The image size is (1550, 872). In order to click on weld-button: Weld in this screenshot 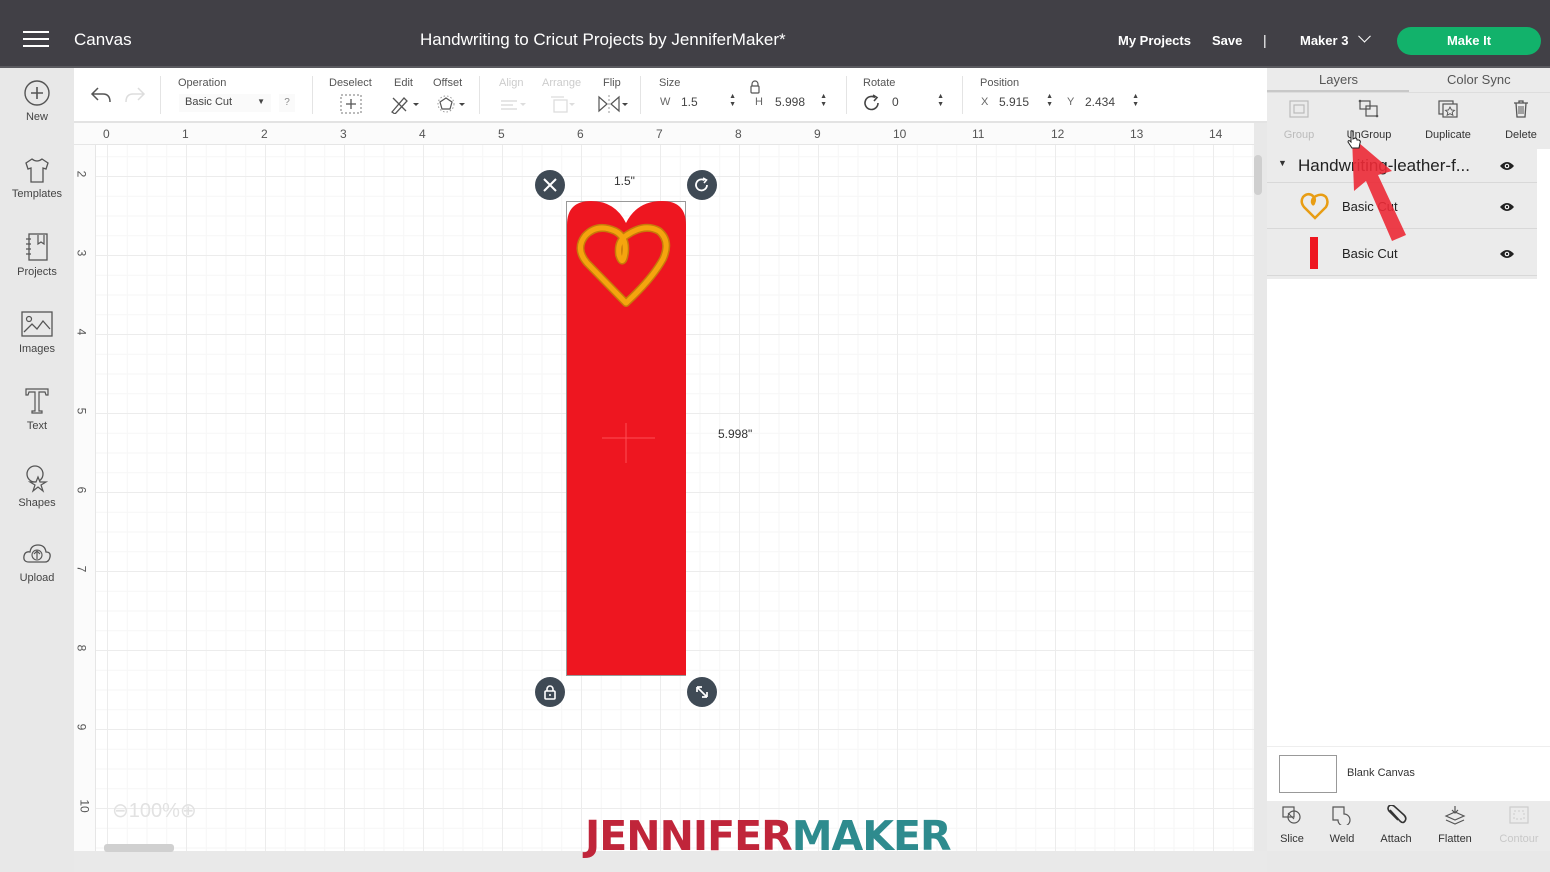, I will do `click(1342, 825)`.